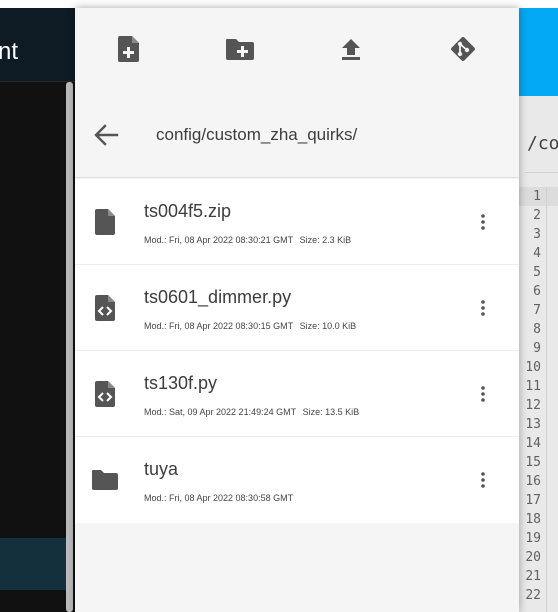 The height and width of the screenshot is (612, 558). Describe the element at coordinates (188, 211) in the screenshot. I see `file-name: ts004f5.zip` at that location.